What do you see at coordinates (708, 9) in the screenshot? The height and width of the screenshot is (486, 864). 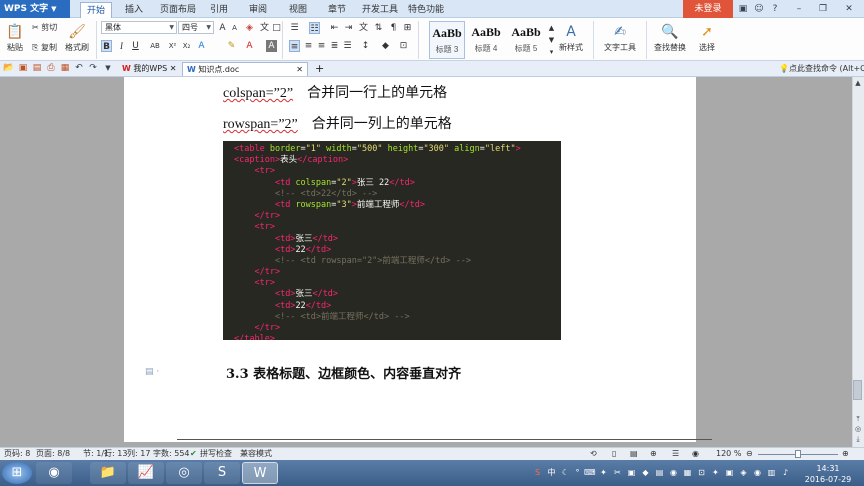 I see `login-button: 未登录` at bounding box center [708, 9].